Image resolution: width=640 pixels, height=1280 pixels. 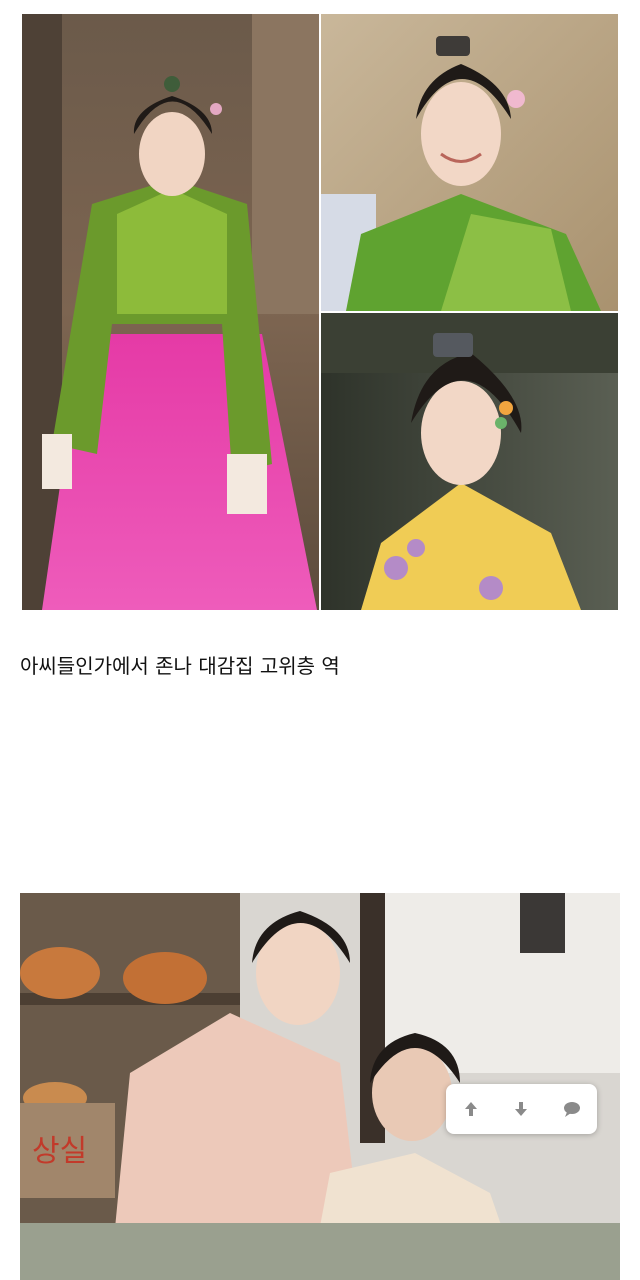 I want to click on arrow-up-icon, so click(x=471, y=1109).